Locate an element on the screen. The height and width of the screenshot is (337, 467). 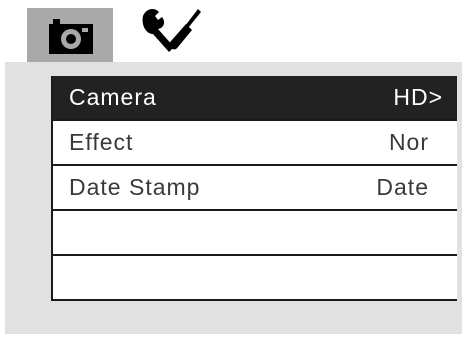
wrench-screwdriver-icon is located at coordinates (171, 30).